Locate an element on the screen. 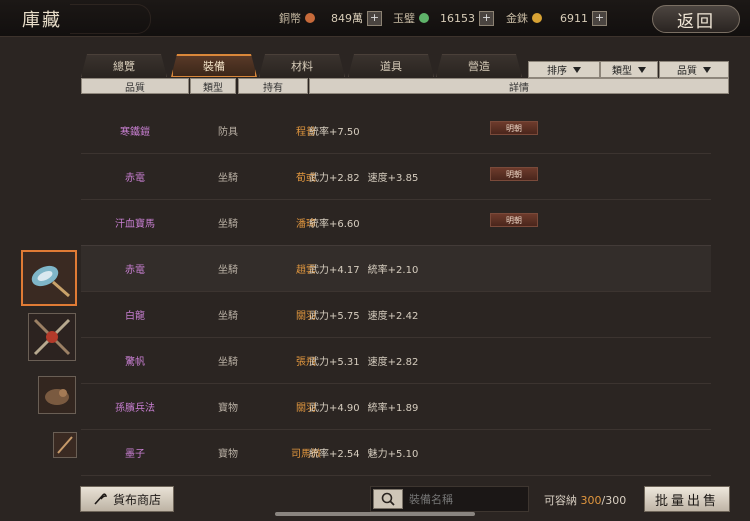 This screenshot has width=750, height=521. quality-dropdown: 品質 is located at coordinates (694, 69).